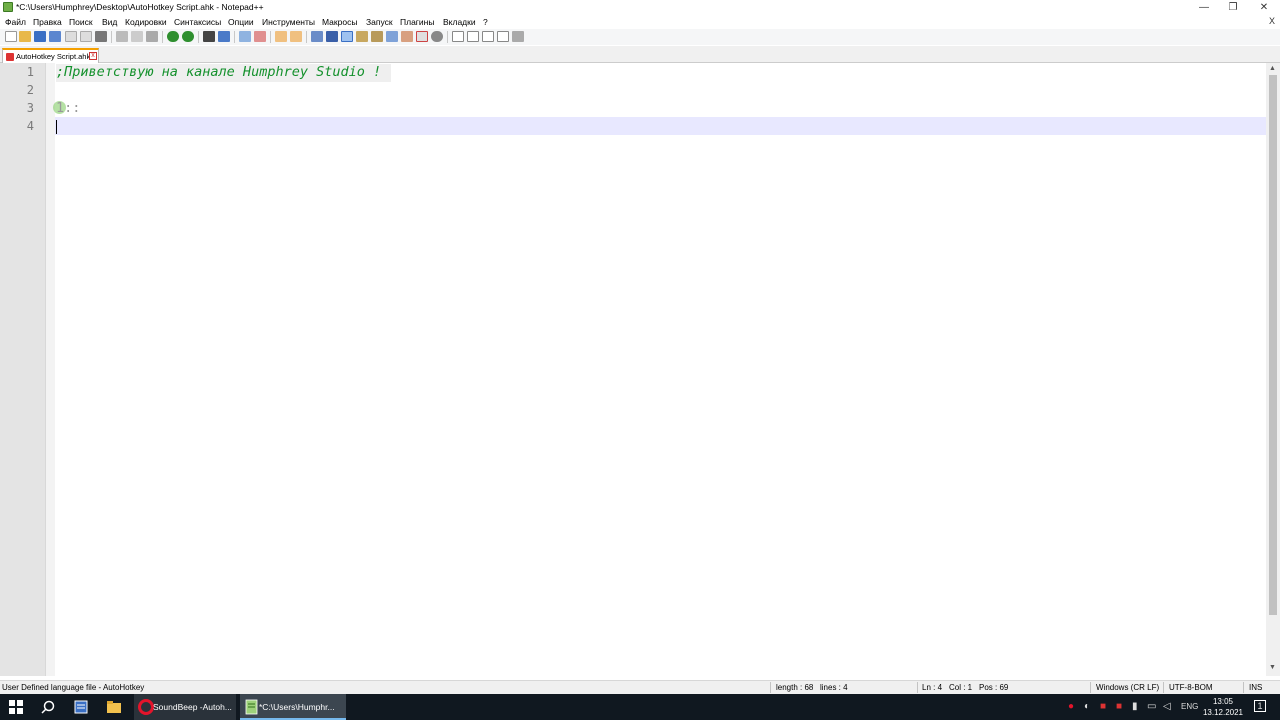 This screenshot has width=1280, height=720. Describe the element at coordinates (296, 36) in the screenshot. I see `sync-horizontal-icon` at that location.